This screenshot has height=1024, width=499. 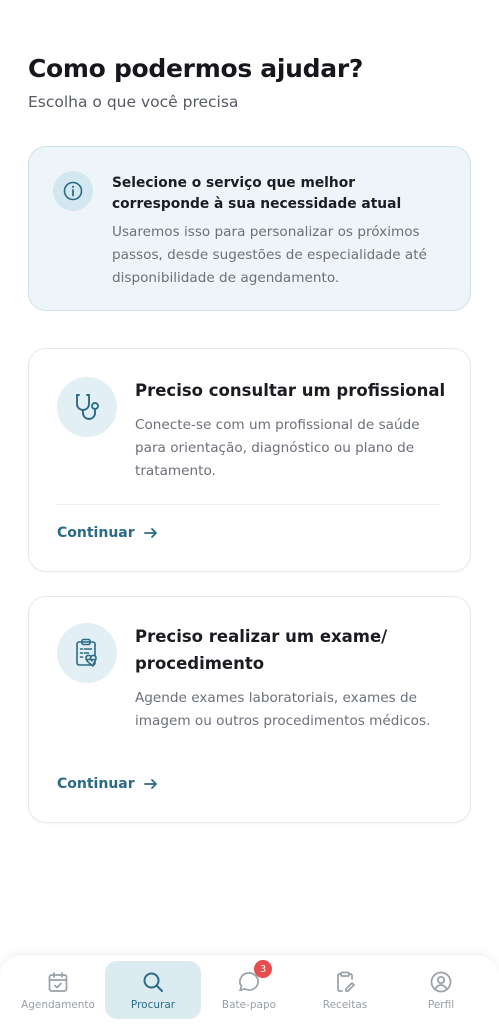 What do you see at coordinates (263, 969) in the screenshot?
I see `unread-badge: 3` at bounding box center [263, 969].